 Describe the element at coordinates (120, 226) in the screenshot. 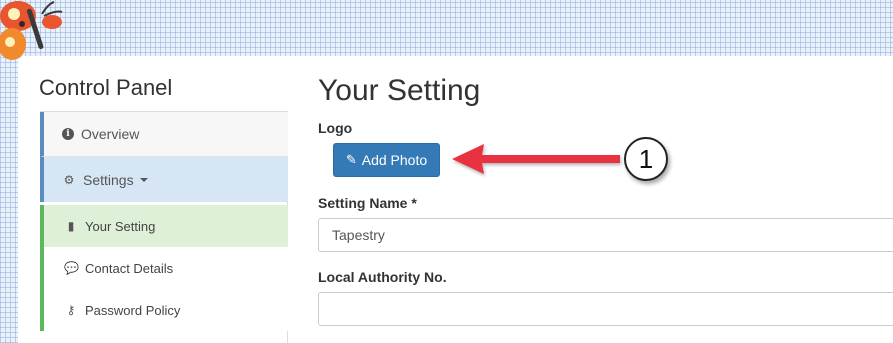

I see `sidebar-item-label: Your Setting` at that location.